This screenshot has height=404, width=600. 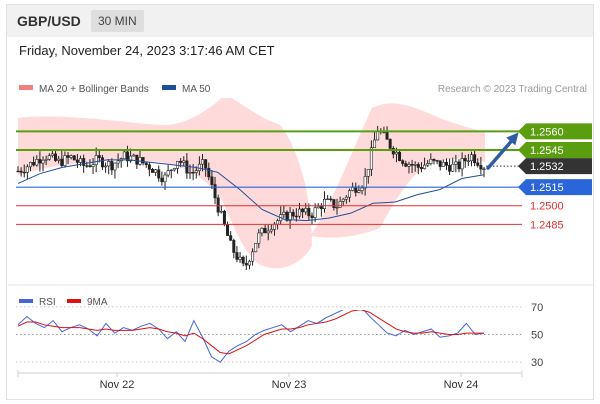 I want to click on time-tick-label: Nov 22, so click(x=117, y=385).